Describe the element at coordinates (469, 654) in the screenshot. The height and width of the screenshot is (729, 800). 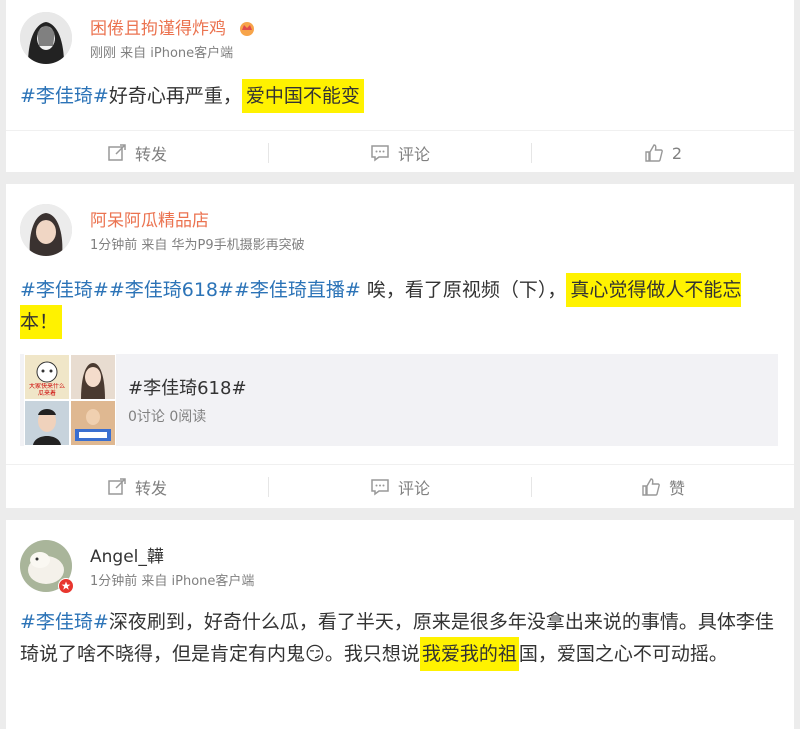
I see `highlighted-text: 我爱我的祖` at that location.